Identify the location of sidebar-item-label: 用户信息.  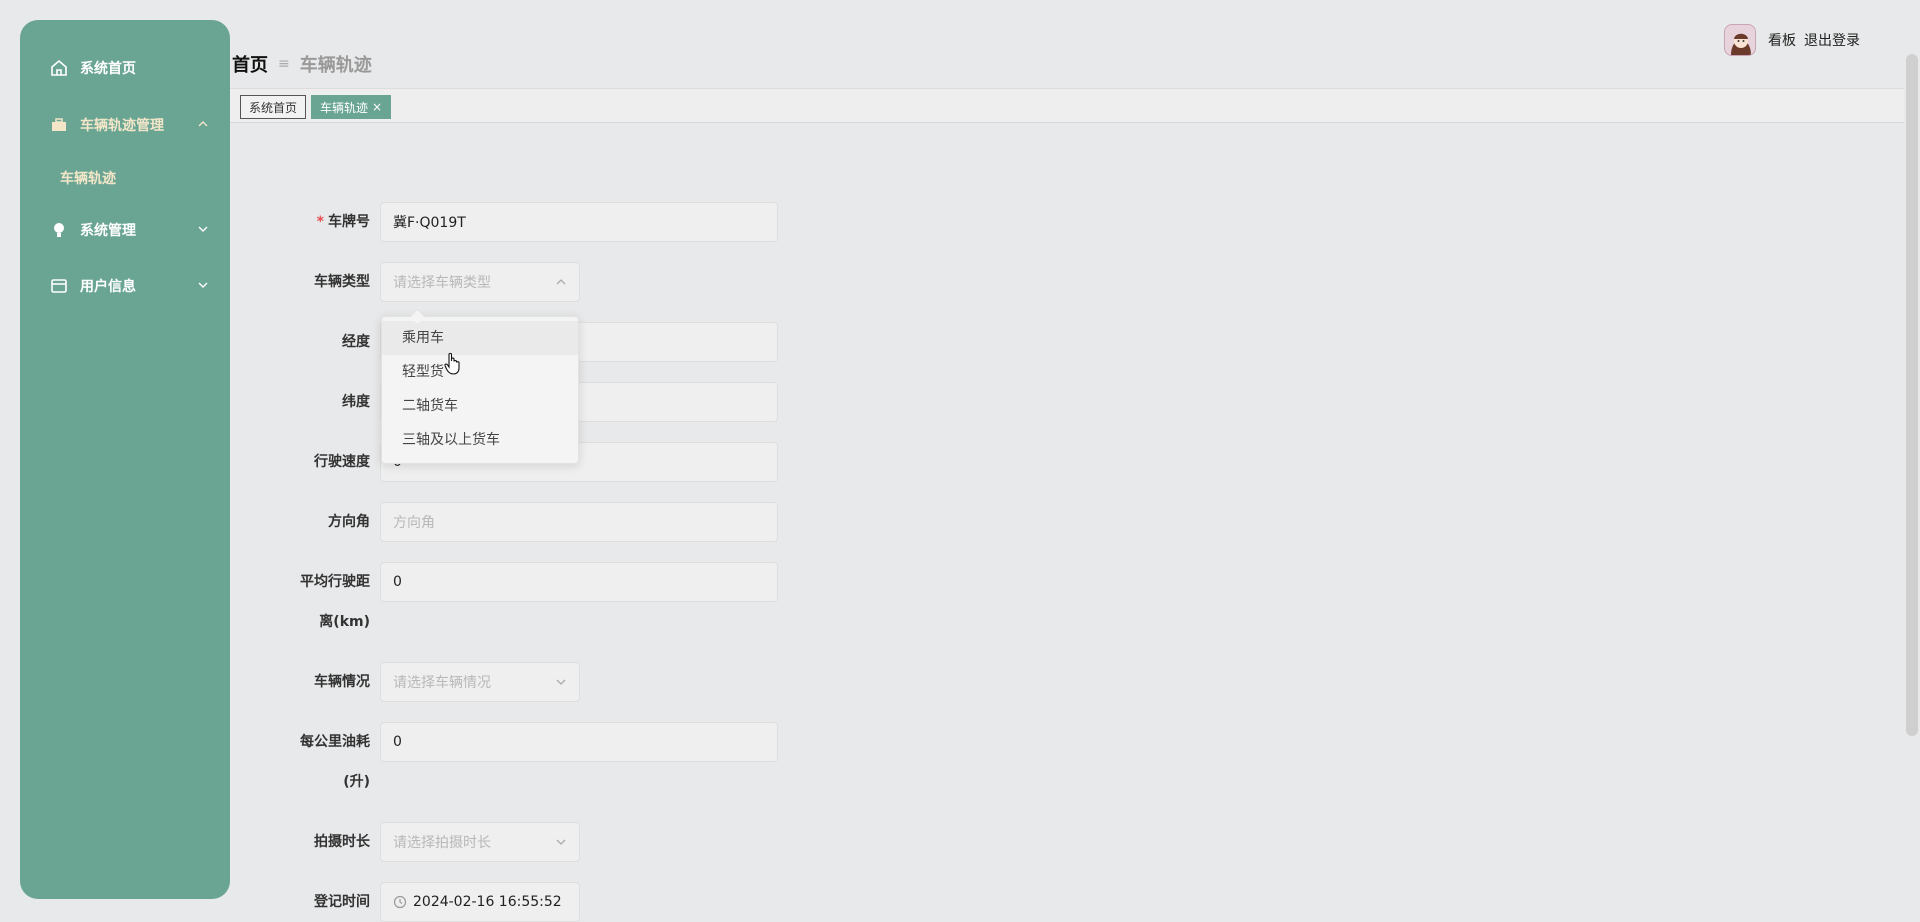
(108, 287).